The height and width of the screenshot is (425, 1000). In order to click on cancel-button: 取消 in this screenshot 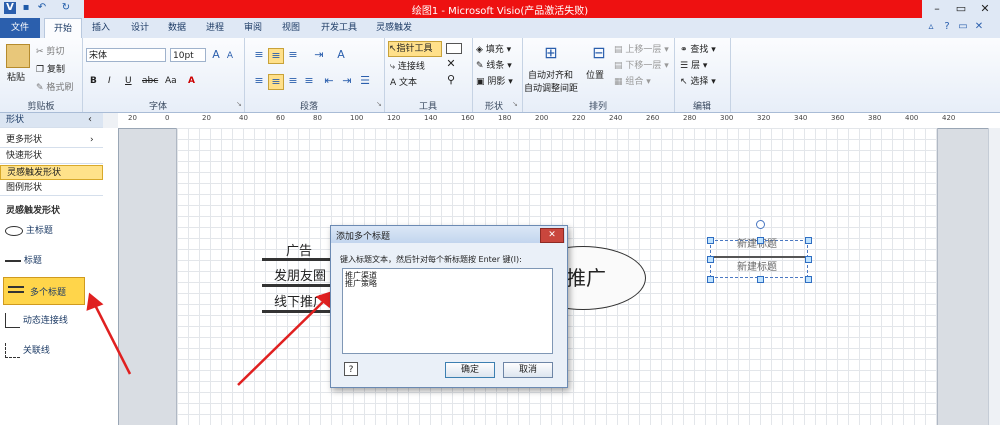, I will do `click(528, 370)`.